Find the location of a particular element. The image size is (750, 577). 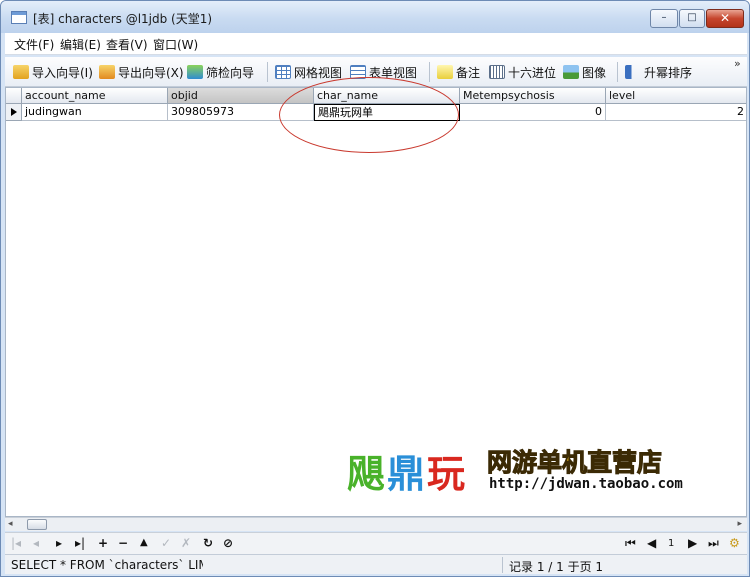

discard-changes-icon: ✗ is located at coordinates (186, 543).